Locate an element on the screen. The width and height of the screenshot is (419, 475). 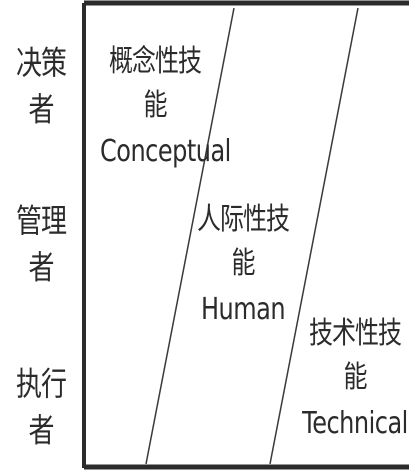
skill-technical: 技术性技能 Technical is located at coordinates (355, 374).